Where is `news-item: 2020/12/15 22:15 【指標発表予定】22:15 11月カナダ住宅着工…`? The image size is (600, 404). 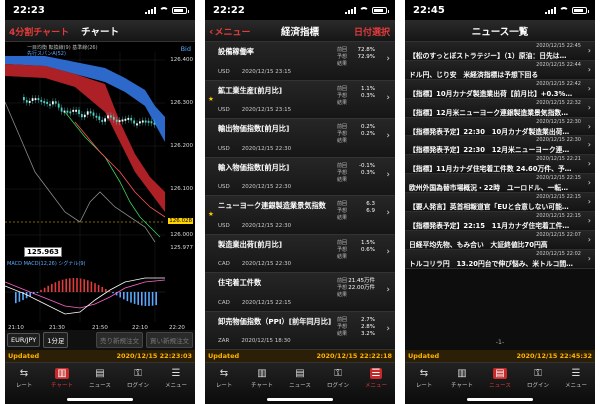 news-item: 2020/12/15 22:15 【指標発表予定】22:15 11月カナダ住宅着工… is located at coordinates (500, 221).